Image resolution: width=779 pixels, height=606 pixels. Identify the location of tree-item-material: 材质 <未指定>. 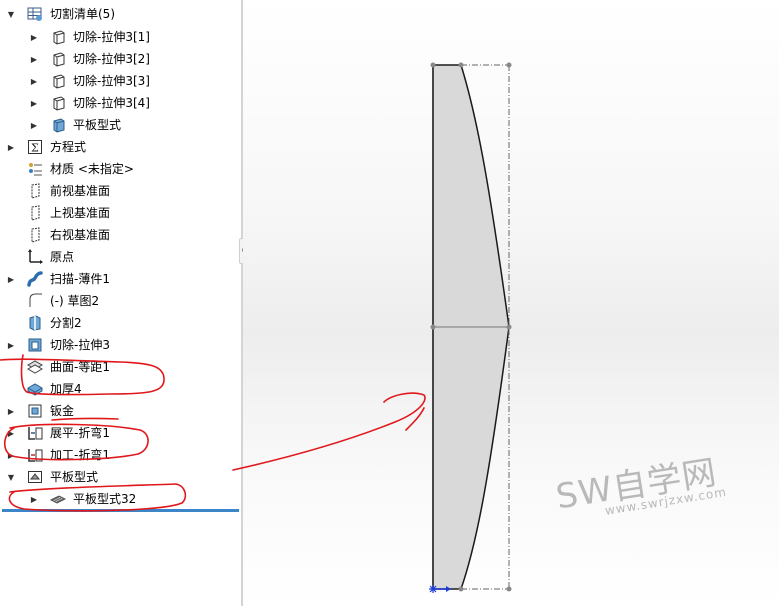
(120, 169).